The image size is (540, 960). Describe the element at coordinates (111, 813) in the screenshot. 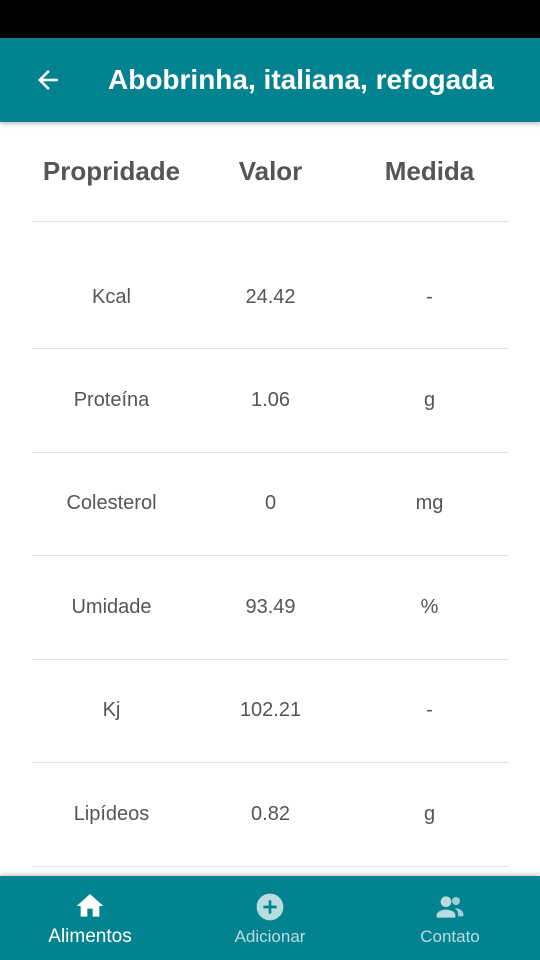

I see `row-property: Lipídeos` at that location.